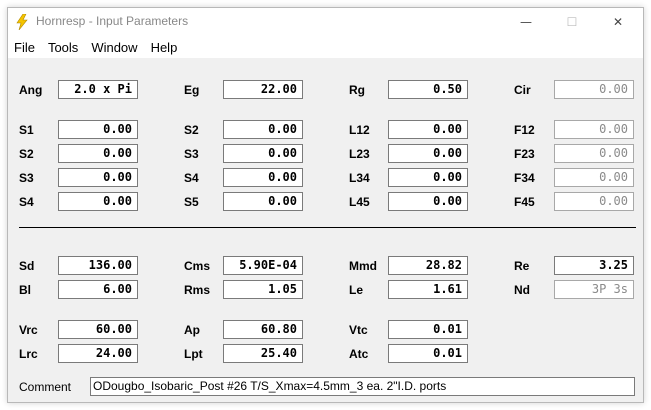 Image resolution: width=651 pixels, height=410 pixels. I want to click on field-lpt: 25.40, so click(263, 353).